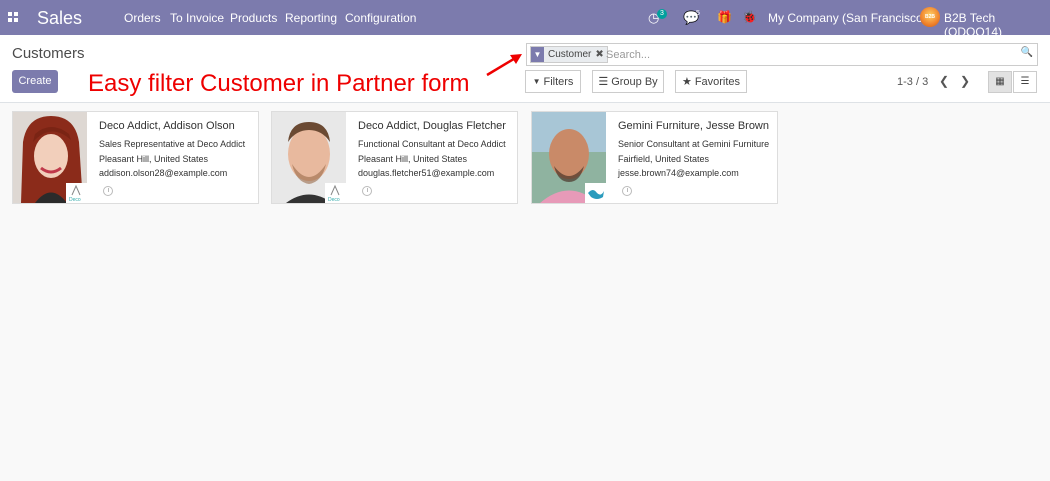 Image resolution: width=1050 pixels, height=481 pixels. Describe the element at coordinates (167, 126) in the screenshot. I see `customer-name: Deco Addict, Addison Olson` at that location.